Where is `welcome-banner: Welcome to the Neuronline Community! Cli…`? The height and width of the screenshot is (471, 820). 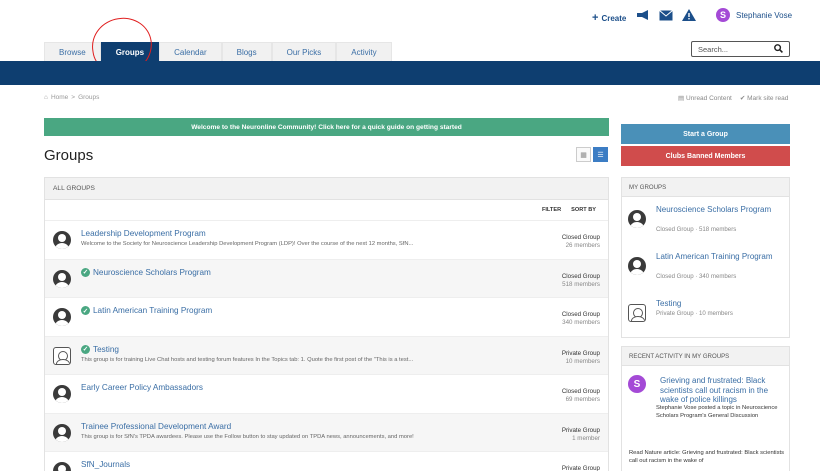
welcome-banner: Welcome to the Neuronline Community! Cli… is located at coordinates (326, 127).